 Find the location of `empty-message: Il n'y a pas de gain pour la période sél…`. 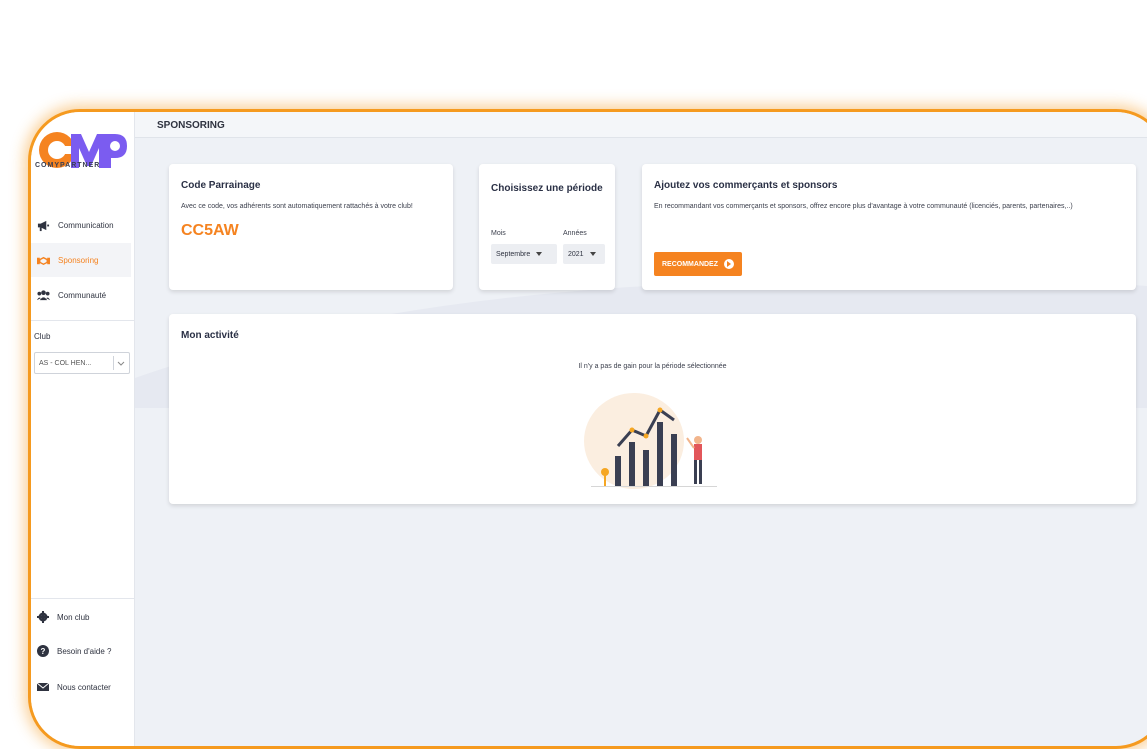

empty-message: Il n'y a pas de gain pour la période sél… is located at coordinates (652, 366).